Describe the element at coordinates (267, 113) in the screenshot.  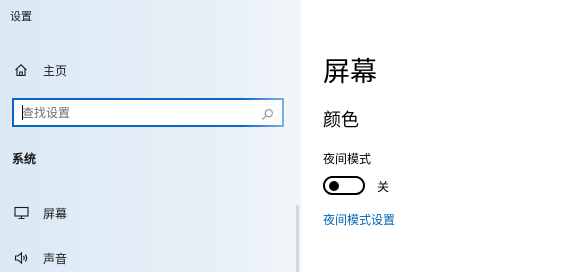
I see `search-icon` at that location.